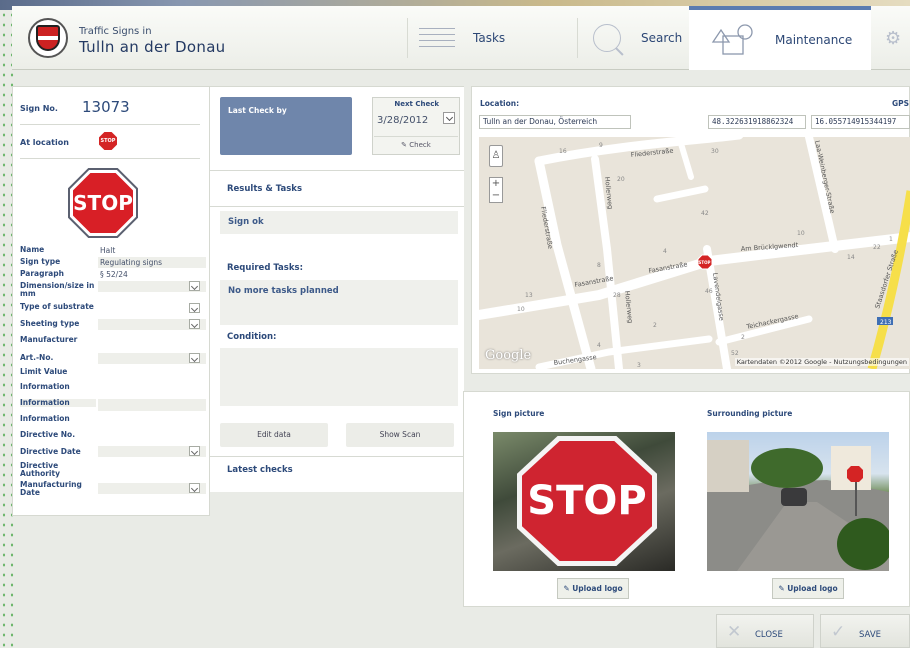 This screenshot has width=910, height=648. Describe the element at coordinates (416, 104) in the screenshot. I see `next-check-label: Next Check` at that location.